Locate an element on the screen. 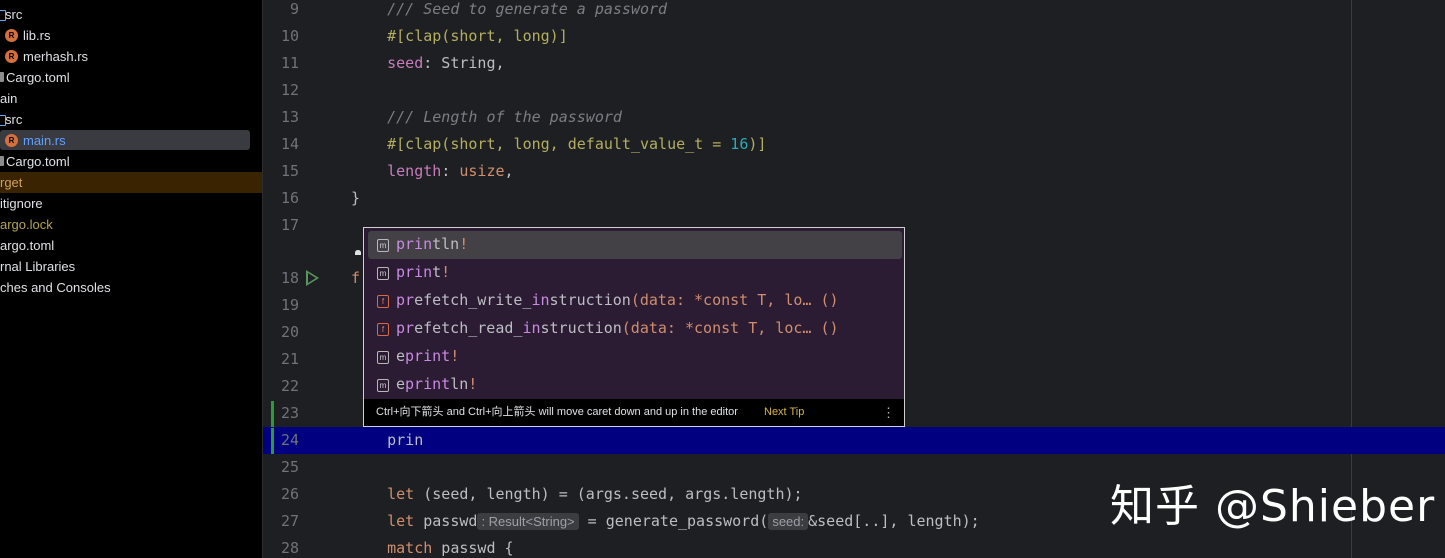 The image size is (1445, 558). tree-item-main-module: ain is located at coordinates (131, 98).